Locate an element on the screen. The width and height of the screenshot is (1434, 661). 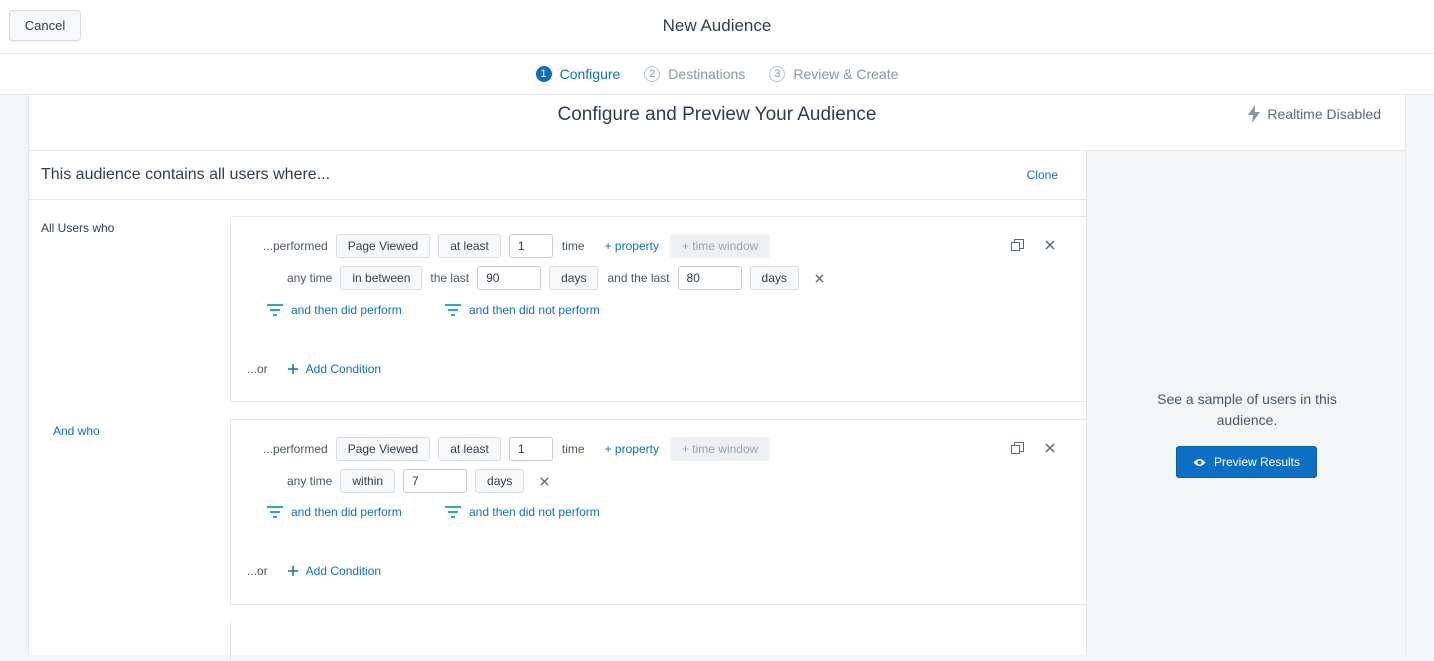
step-configure: 1 Configure is located at coordinates (578, 74).